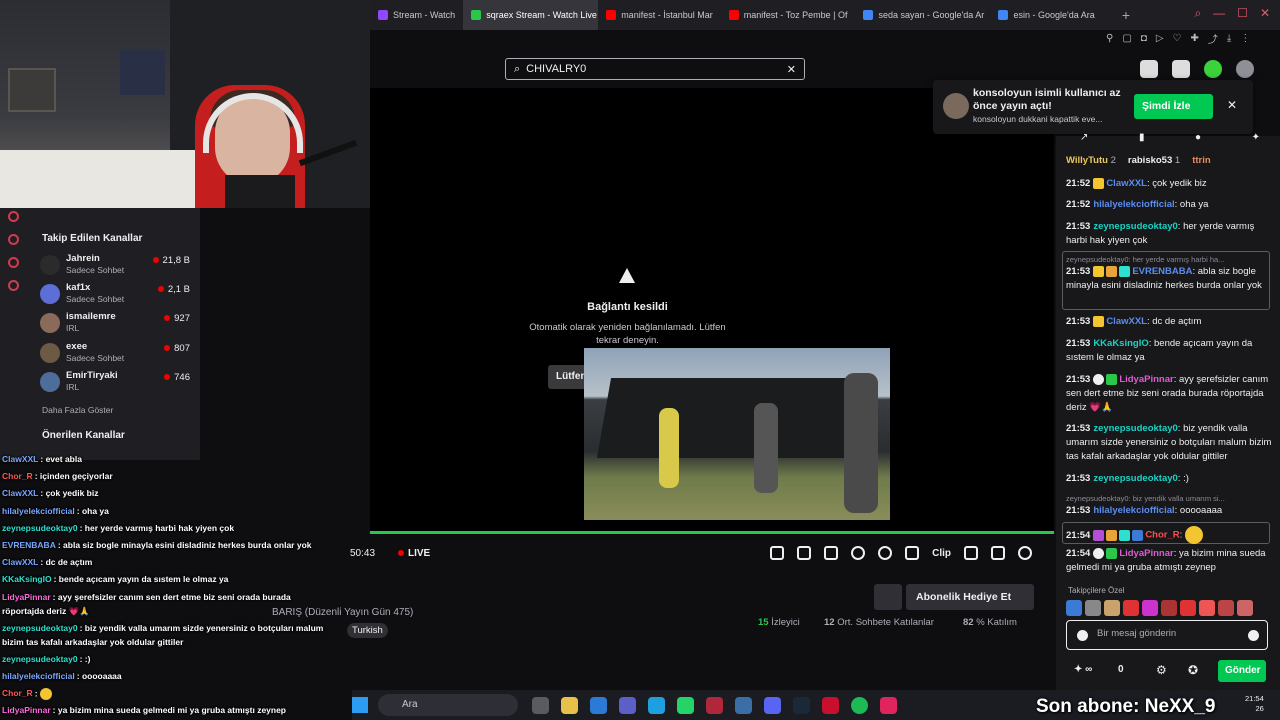 The height and width of the screenshot is (720, 1280). What do you see at coordinates (1198, 137) in the screenshot?
I see `chat-bubble-icon: ●` at bounding box center [1198, 137].